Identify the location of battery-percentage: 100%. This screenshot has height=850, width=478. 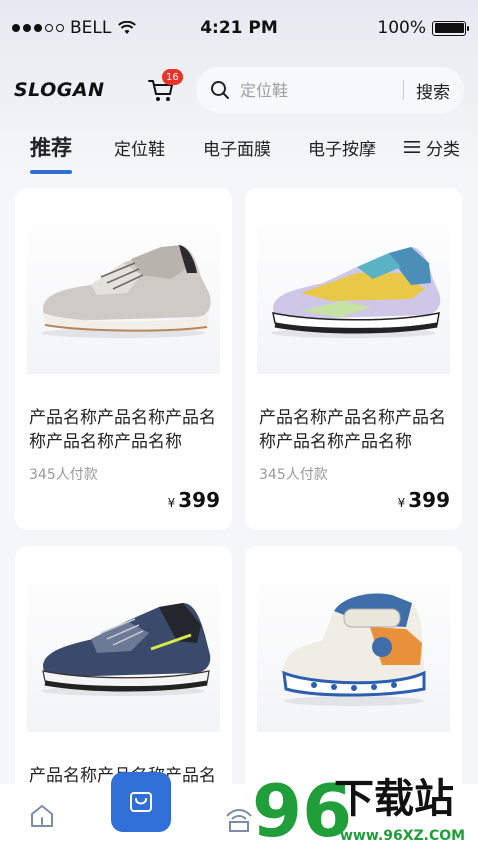
(401, 28).